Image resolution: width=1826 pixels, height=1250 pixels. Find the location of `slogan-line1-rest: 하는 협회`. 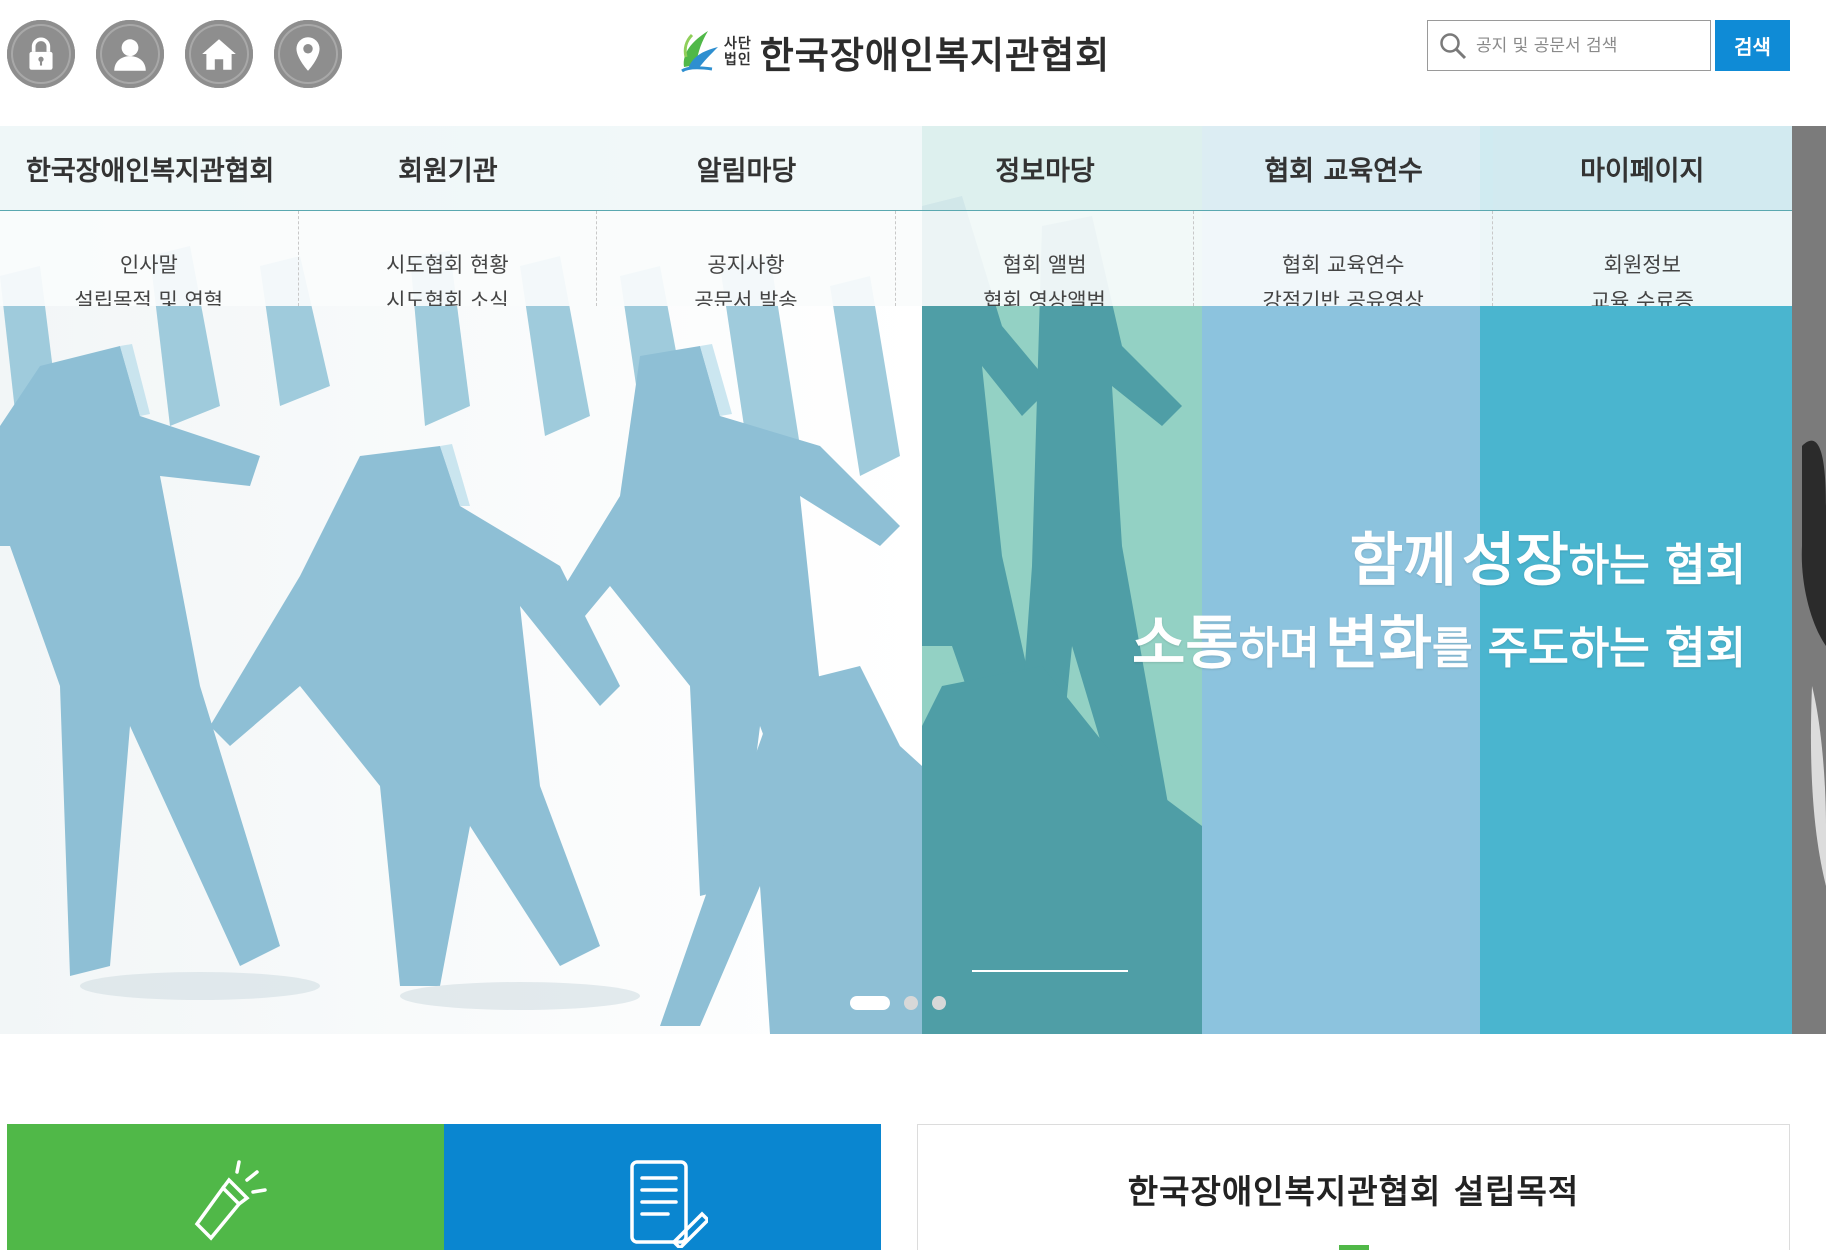

slogan-line1-rest: 하는 협회 is located at coordinates (1657, 565).